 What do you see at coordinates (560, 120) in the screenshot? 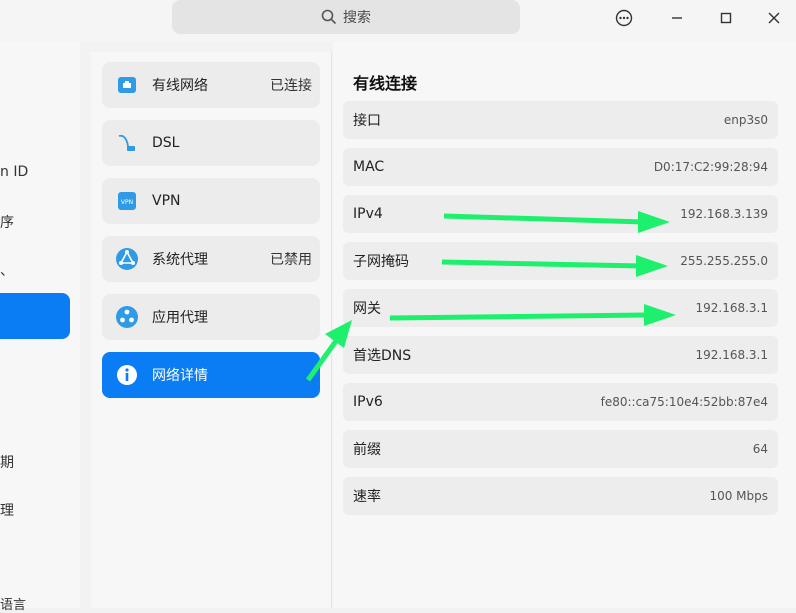
I see `detail-row-interface: 接口 enp3s0` at bounding box center [560, 120].